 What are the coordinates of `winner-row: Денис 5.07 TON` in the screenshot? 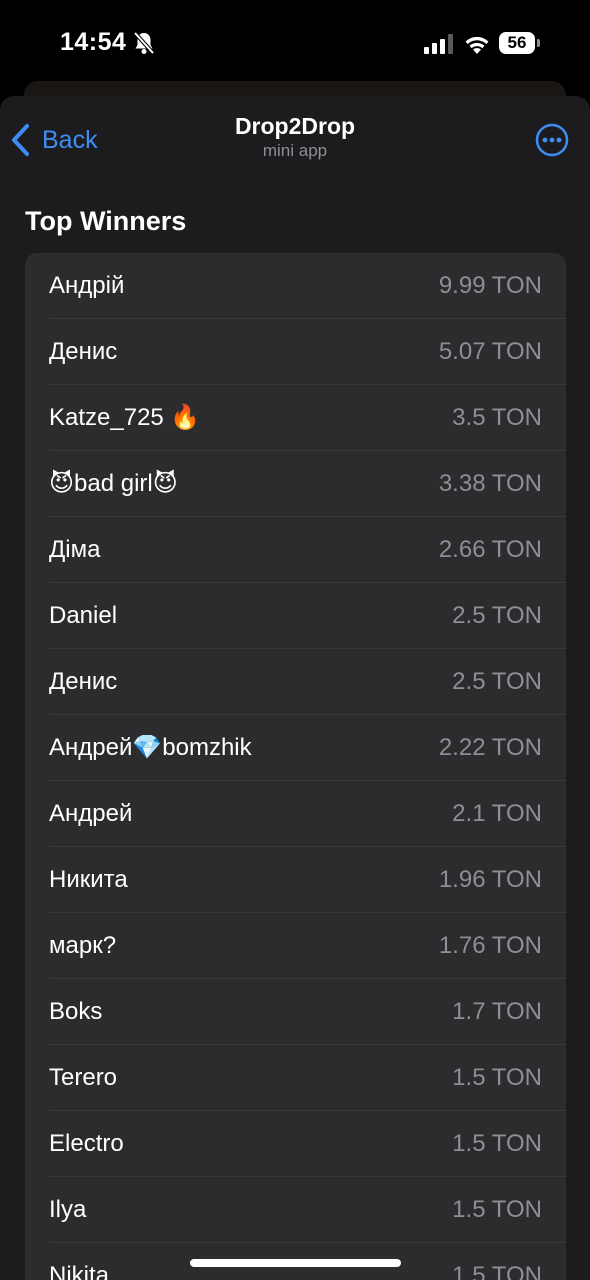 It's located at (307, 352).